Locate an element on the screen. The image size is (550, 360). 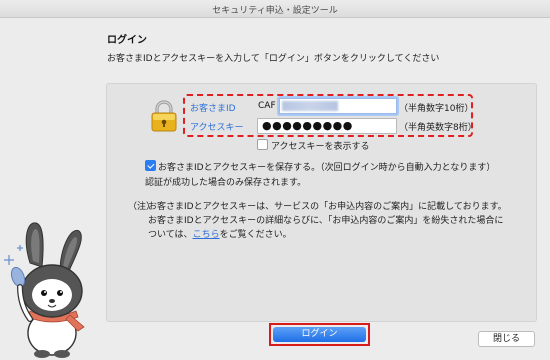
show-key-checkbox is located at coordinates (262, 144).